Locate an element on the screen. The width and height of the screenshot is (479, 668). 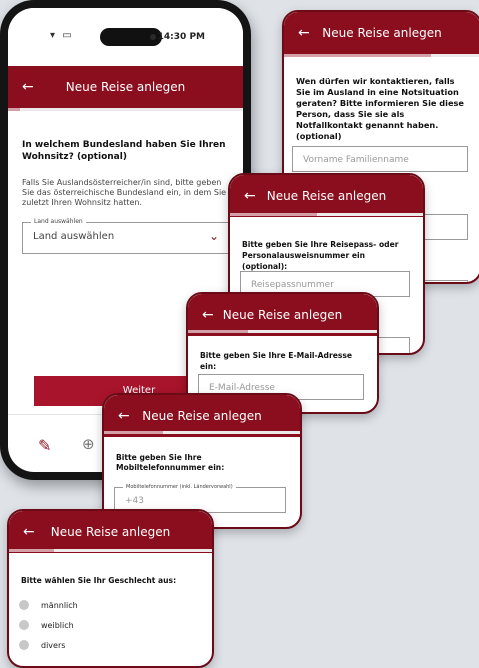
question-text: Bitte wählen Sie Ihr Geschlecht aus: is located at coordinates (99, 580).